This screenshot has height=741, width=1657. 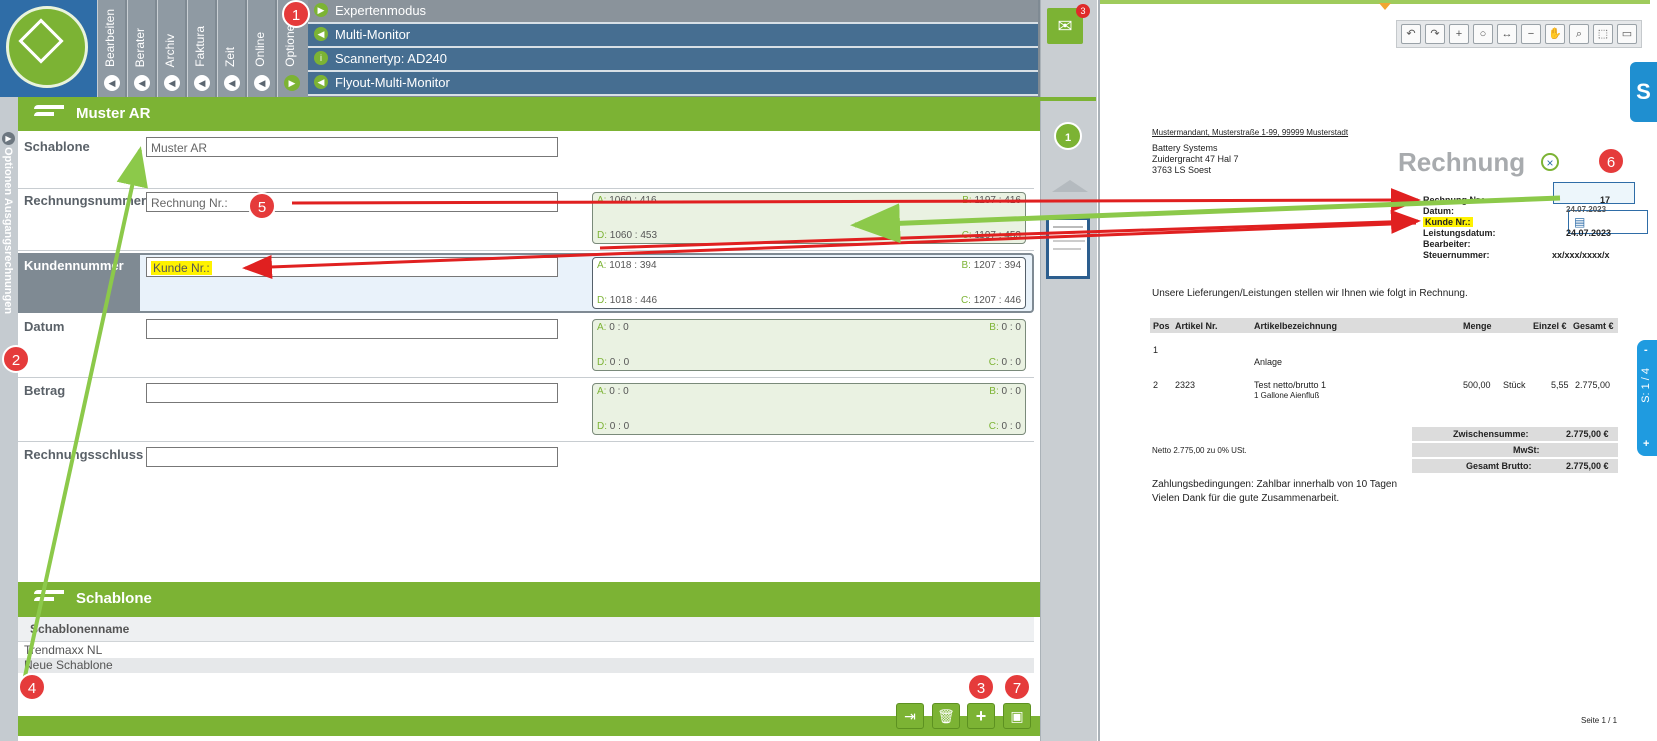 I want to click on annotation-badge: 7, so click(x=1017, y=687).